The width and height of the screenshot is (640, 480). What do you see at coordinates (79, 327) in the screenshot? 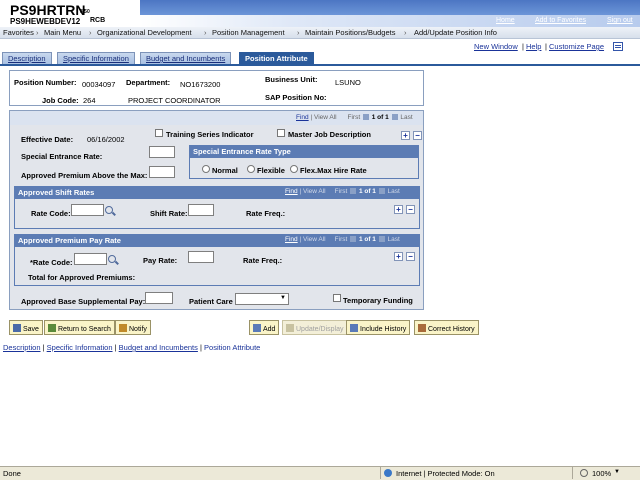
I see `return-to-search-button: Return to Search` at bounding box center [79, 327].